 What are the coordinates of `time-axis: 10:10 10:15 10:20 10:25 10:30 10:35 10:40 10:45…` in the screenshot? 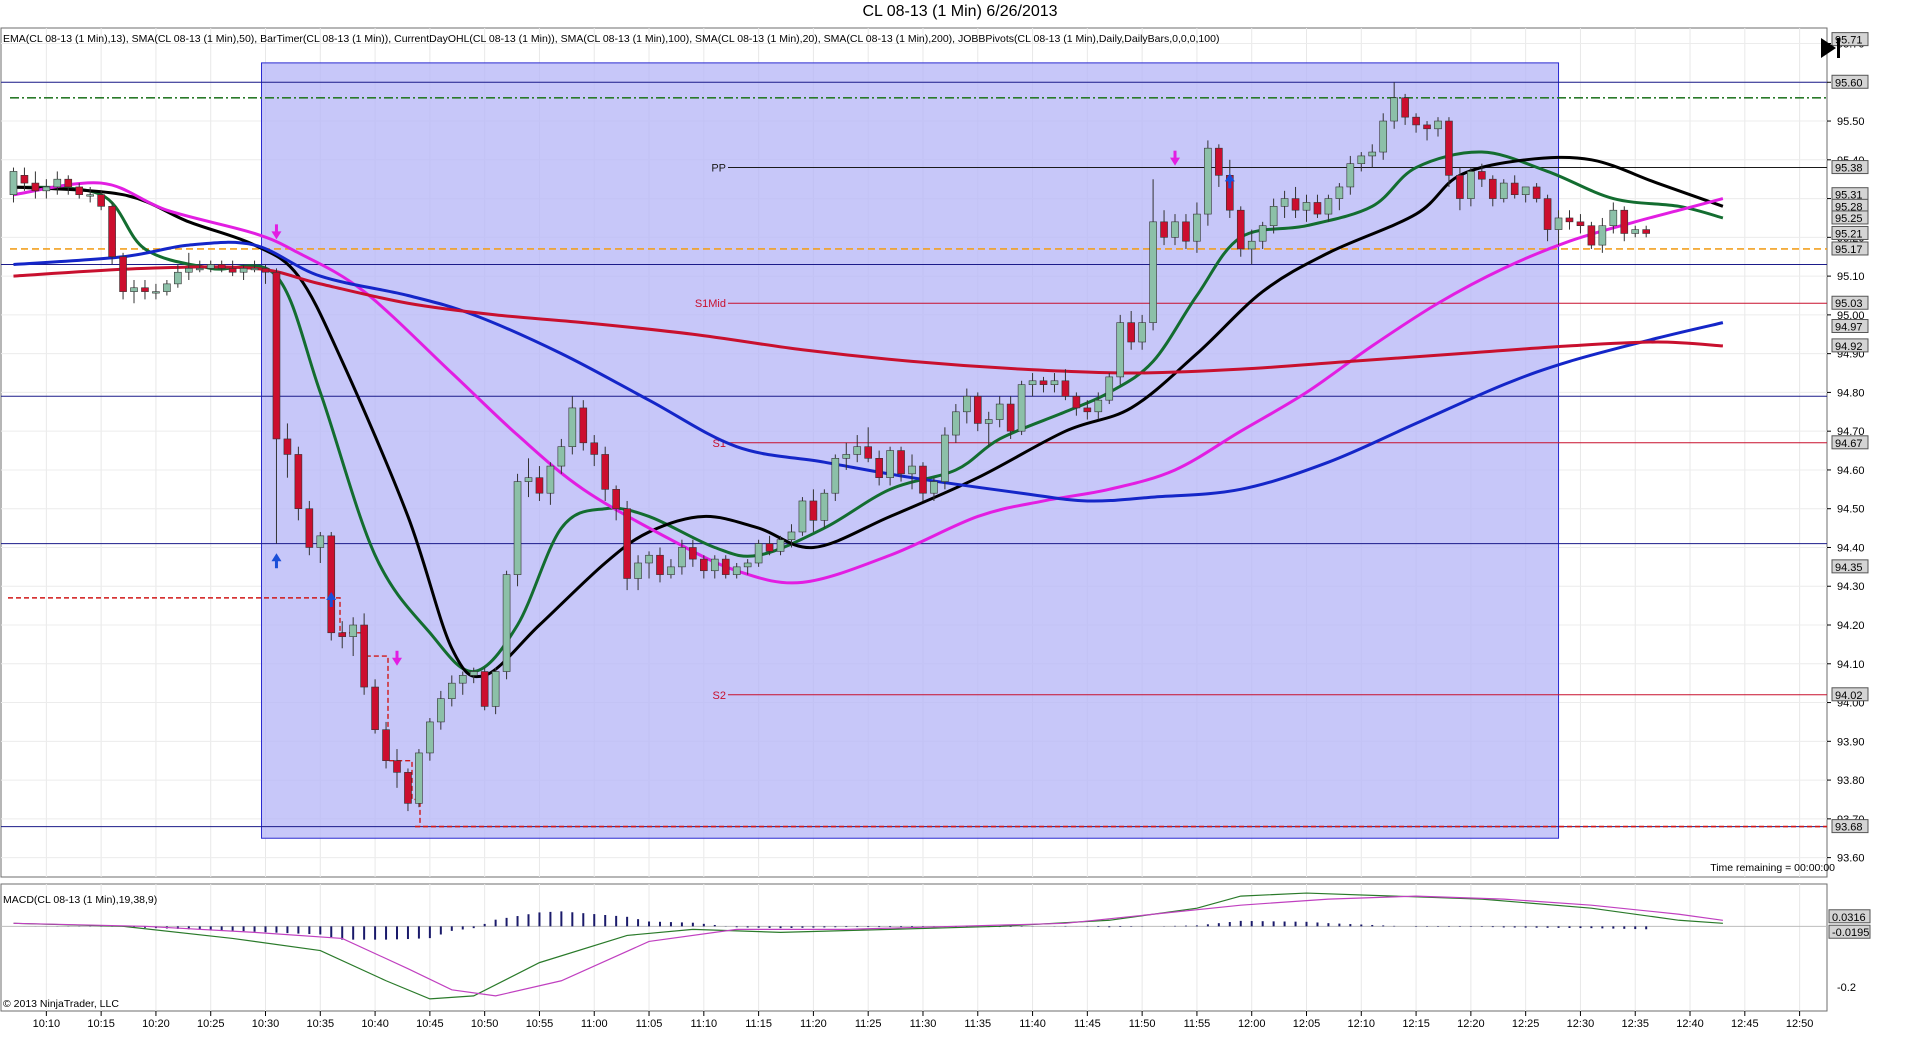 It's located at (923, 1020).